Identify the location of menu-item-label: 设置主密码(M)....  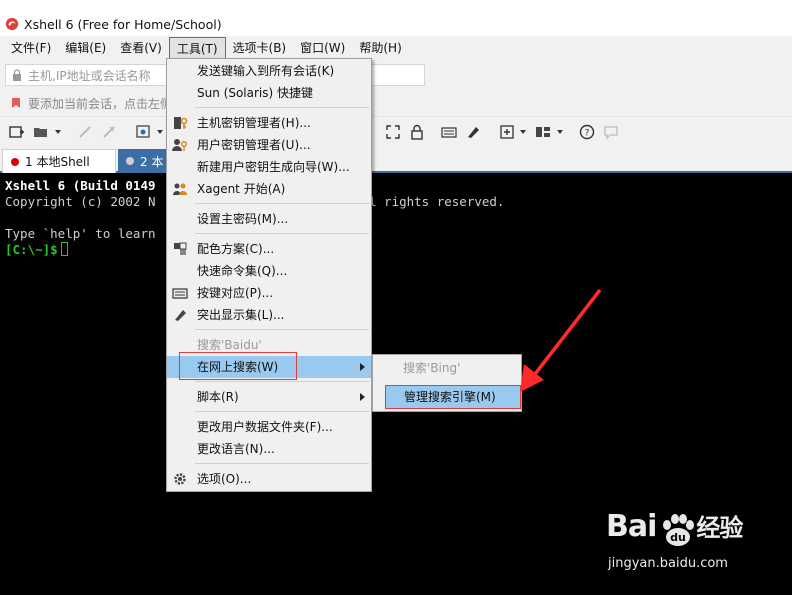
(243, 219).